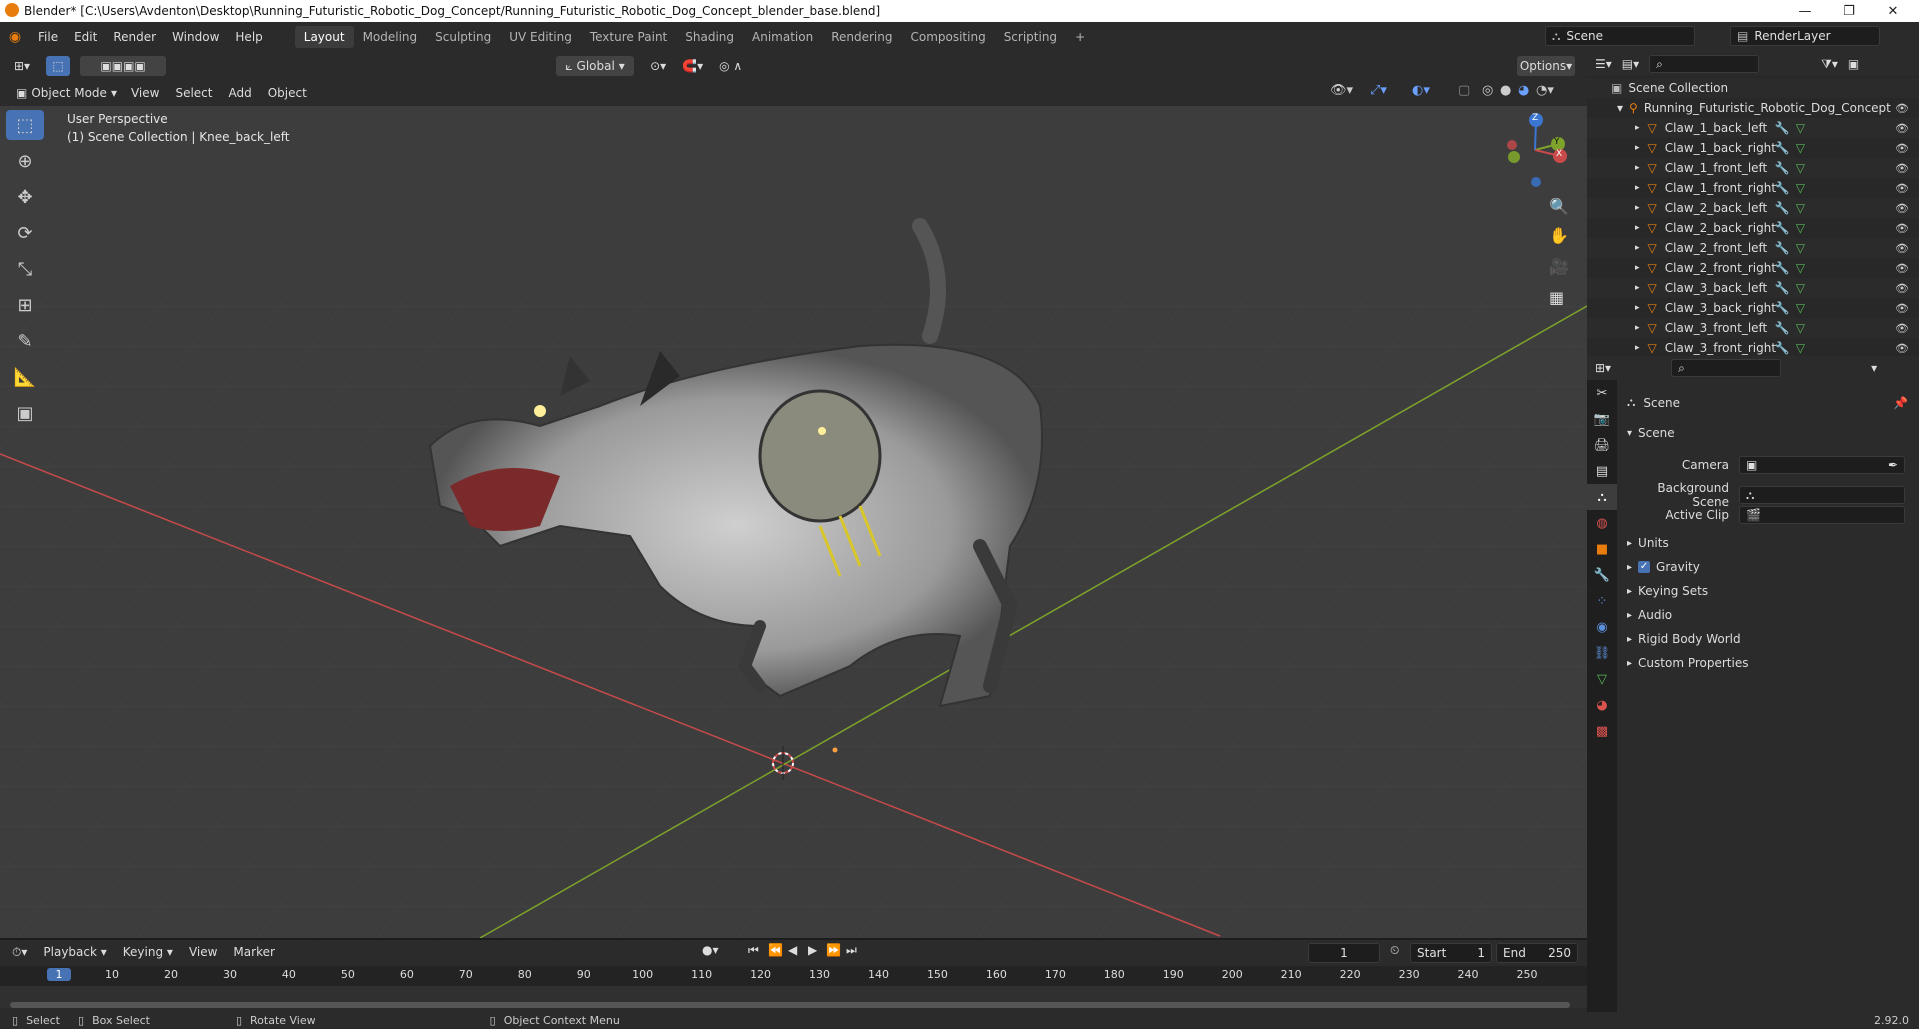  I want to click on playhead: 1, so click(59, 974).